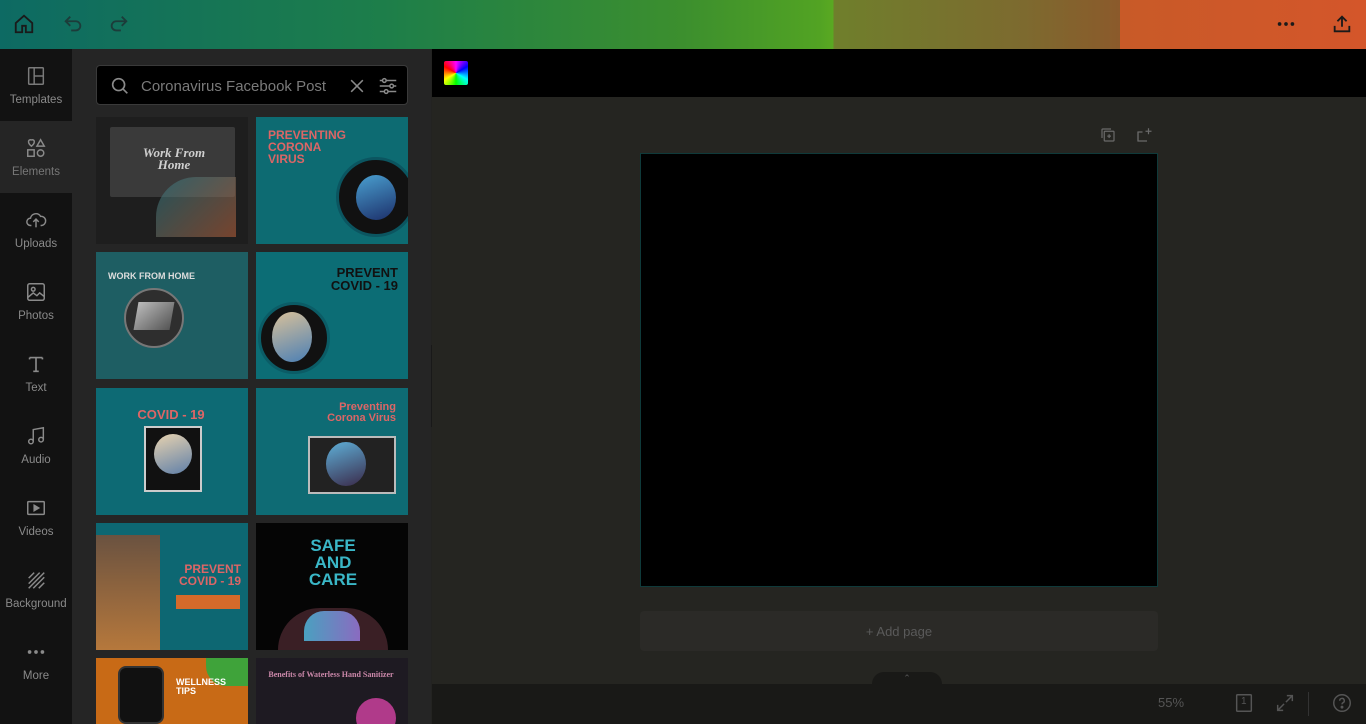  Describe the element at coordinates (36, 244) in the screenshot. I see `sidebar-item-label: Uploads` at that location.